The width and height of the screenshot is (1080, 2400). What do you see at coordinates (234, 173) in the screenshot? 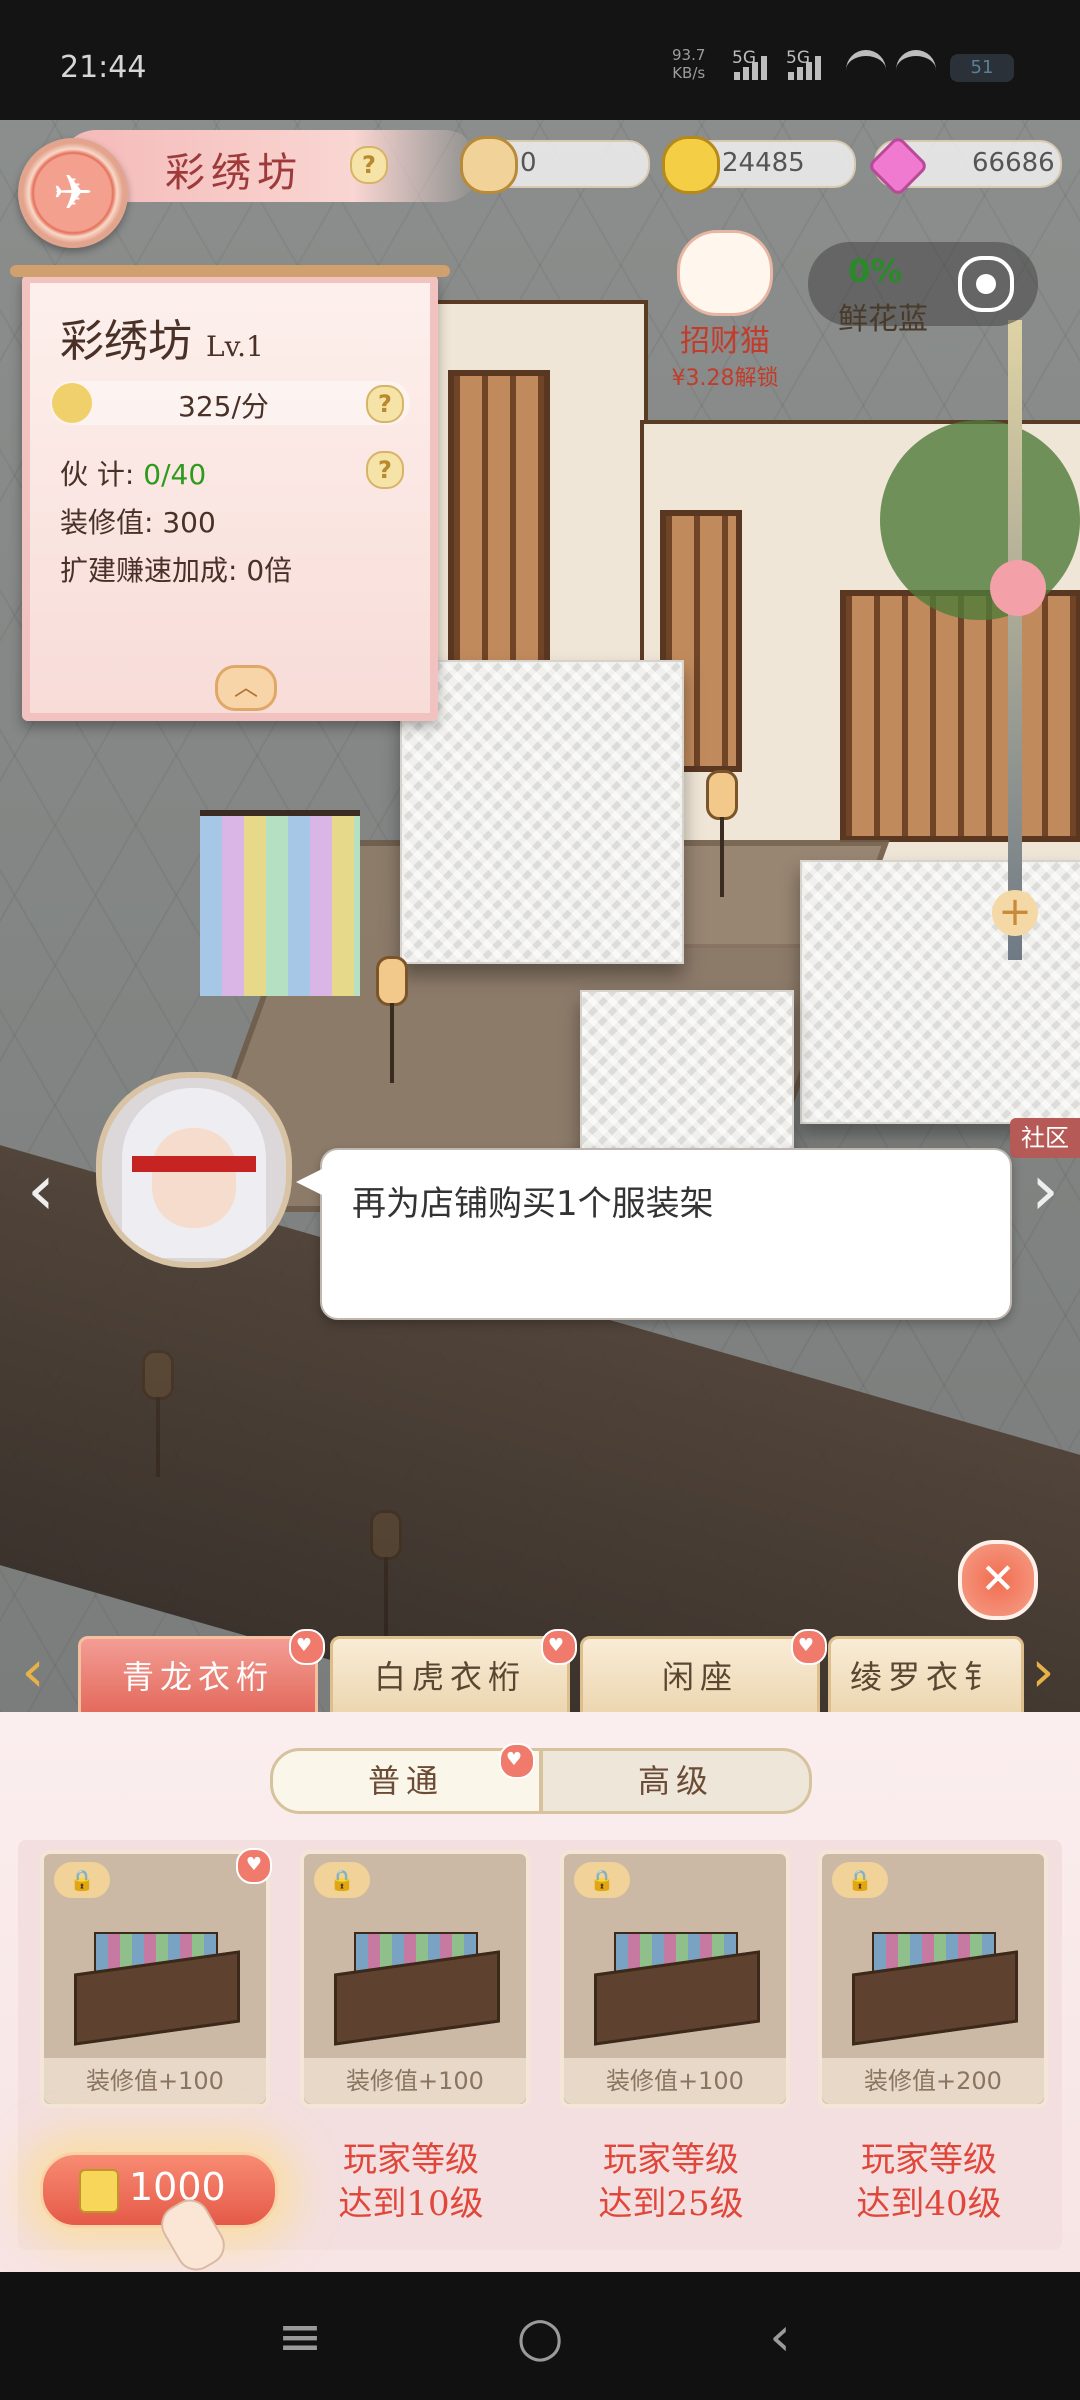
I see `page-title: 彩绣坊` at bounding box center [234, 173].